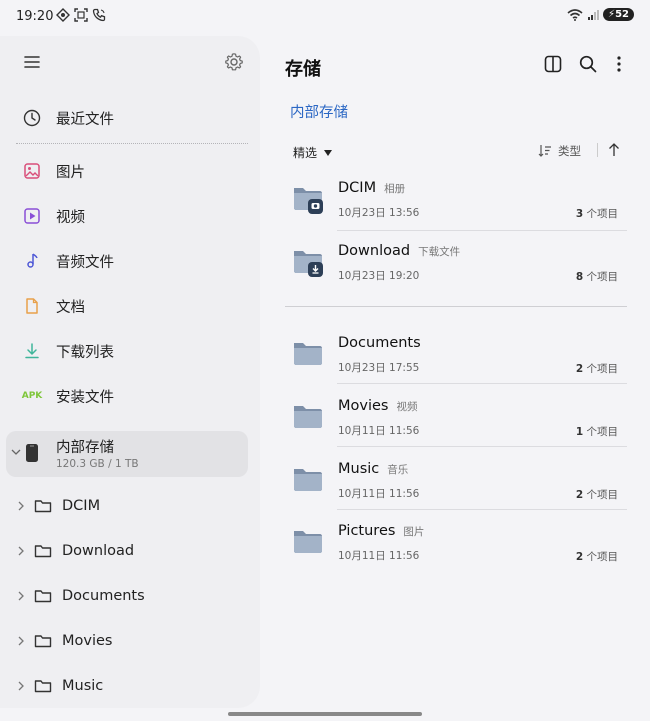  I want to click on folder-item-count: 3 个项目, so click(596, 214).